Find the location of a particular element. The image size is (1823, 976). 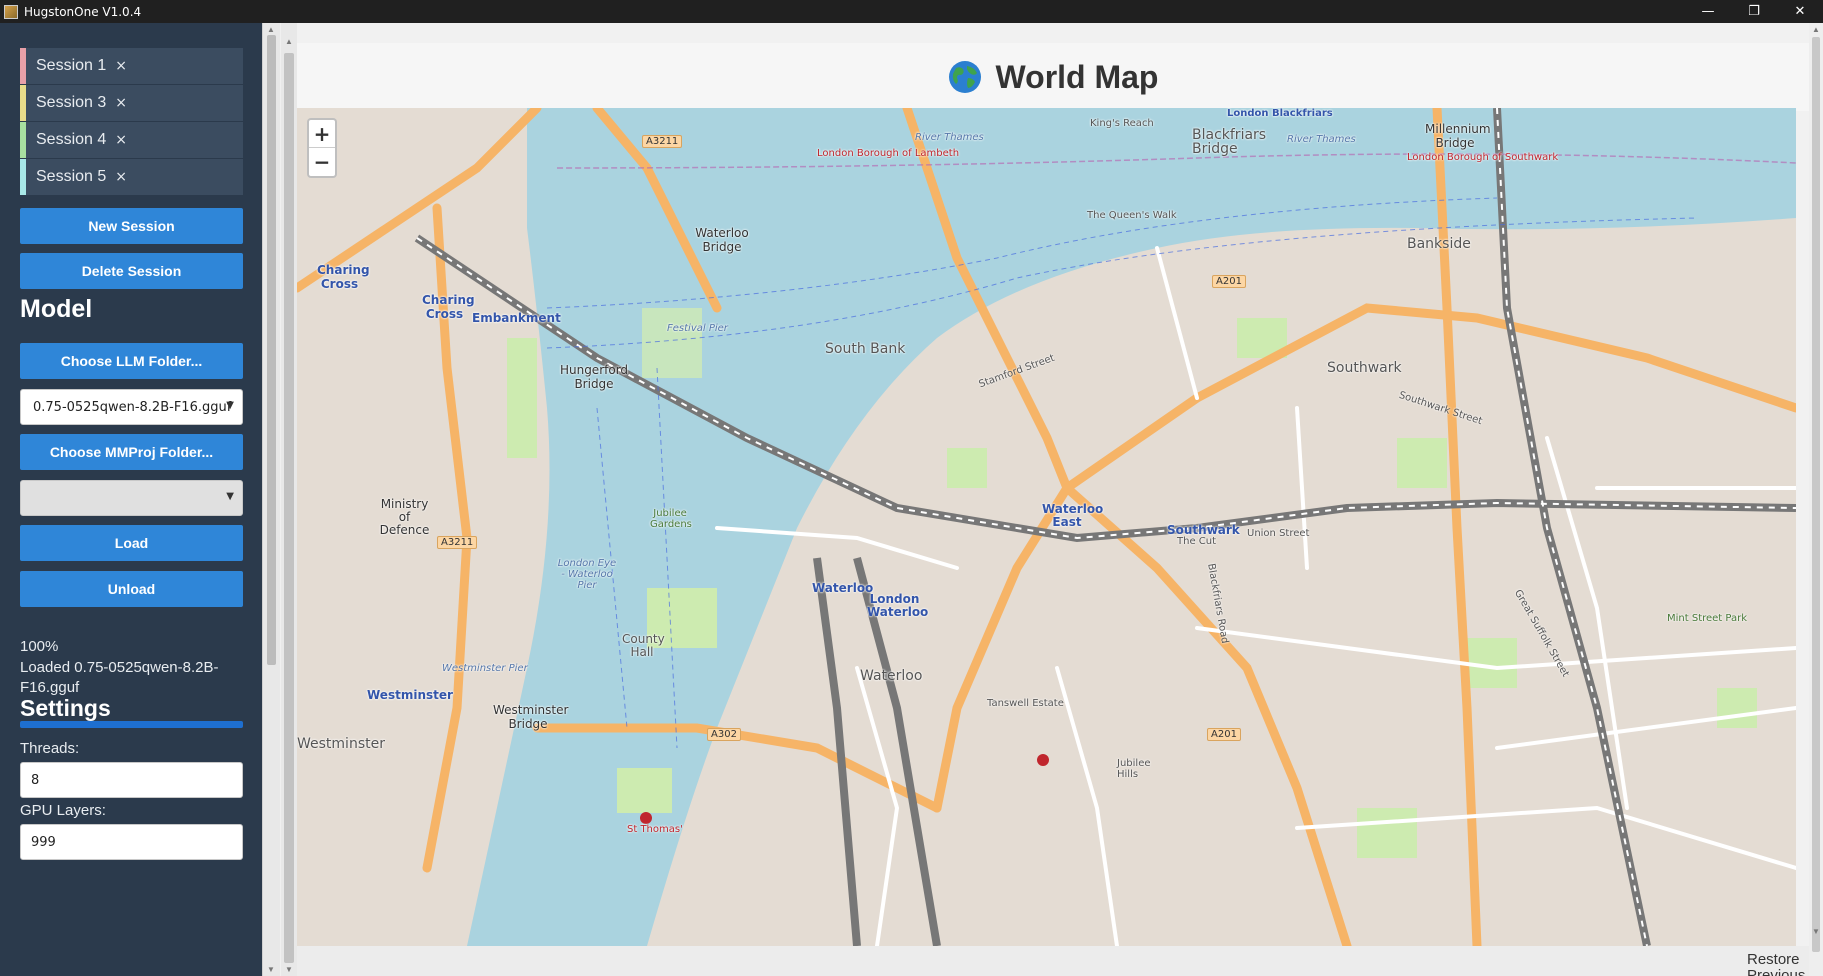

map-label-a3211-2: A3211 is located at coordinates (457, 542).